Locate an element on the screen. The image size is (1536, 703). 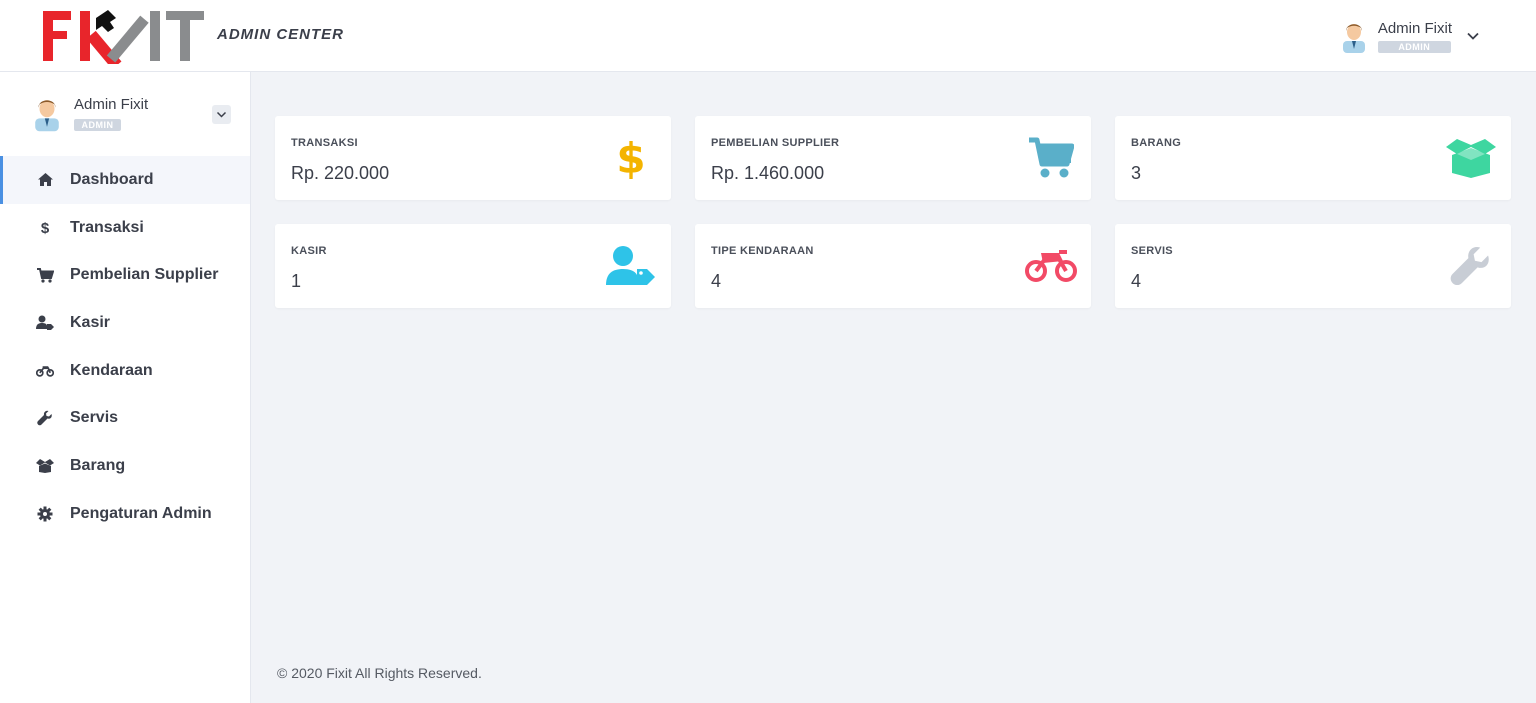
stat-card-servis: SERVIS 4 is located at coordinates (1313, 266).